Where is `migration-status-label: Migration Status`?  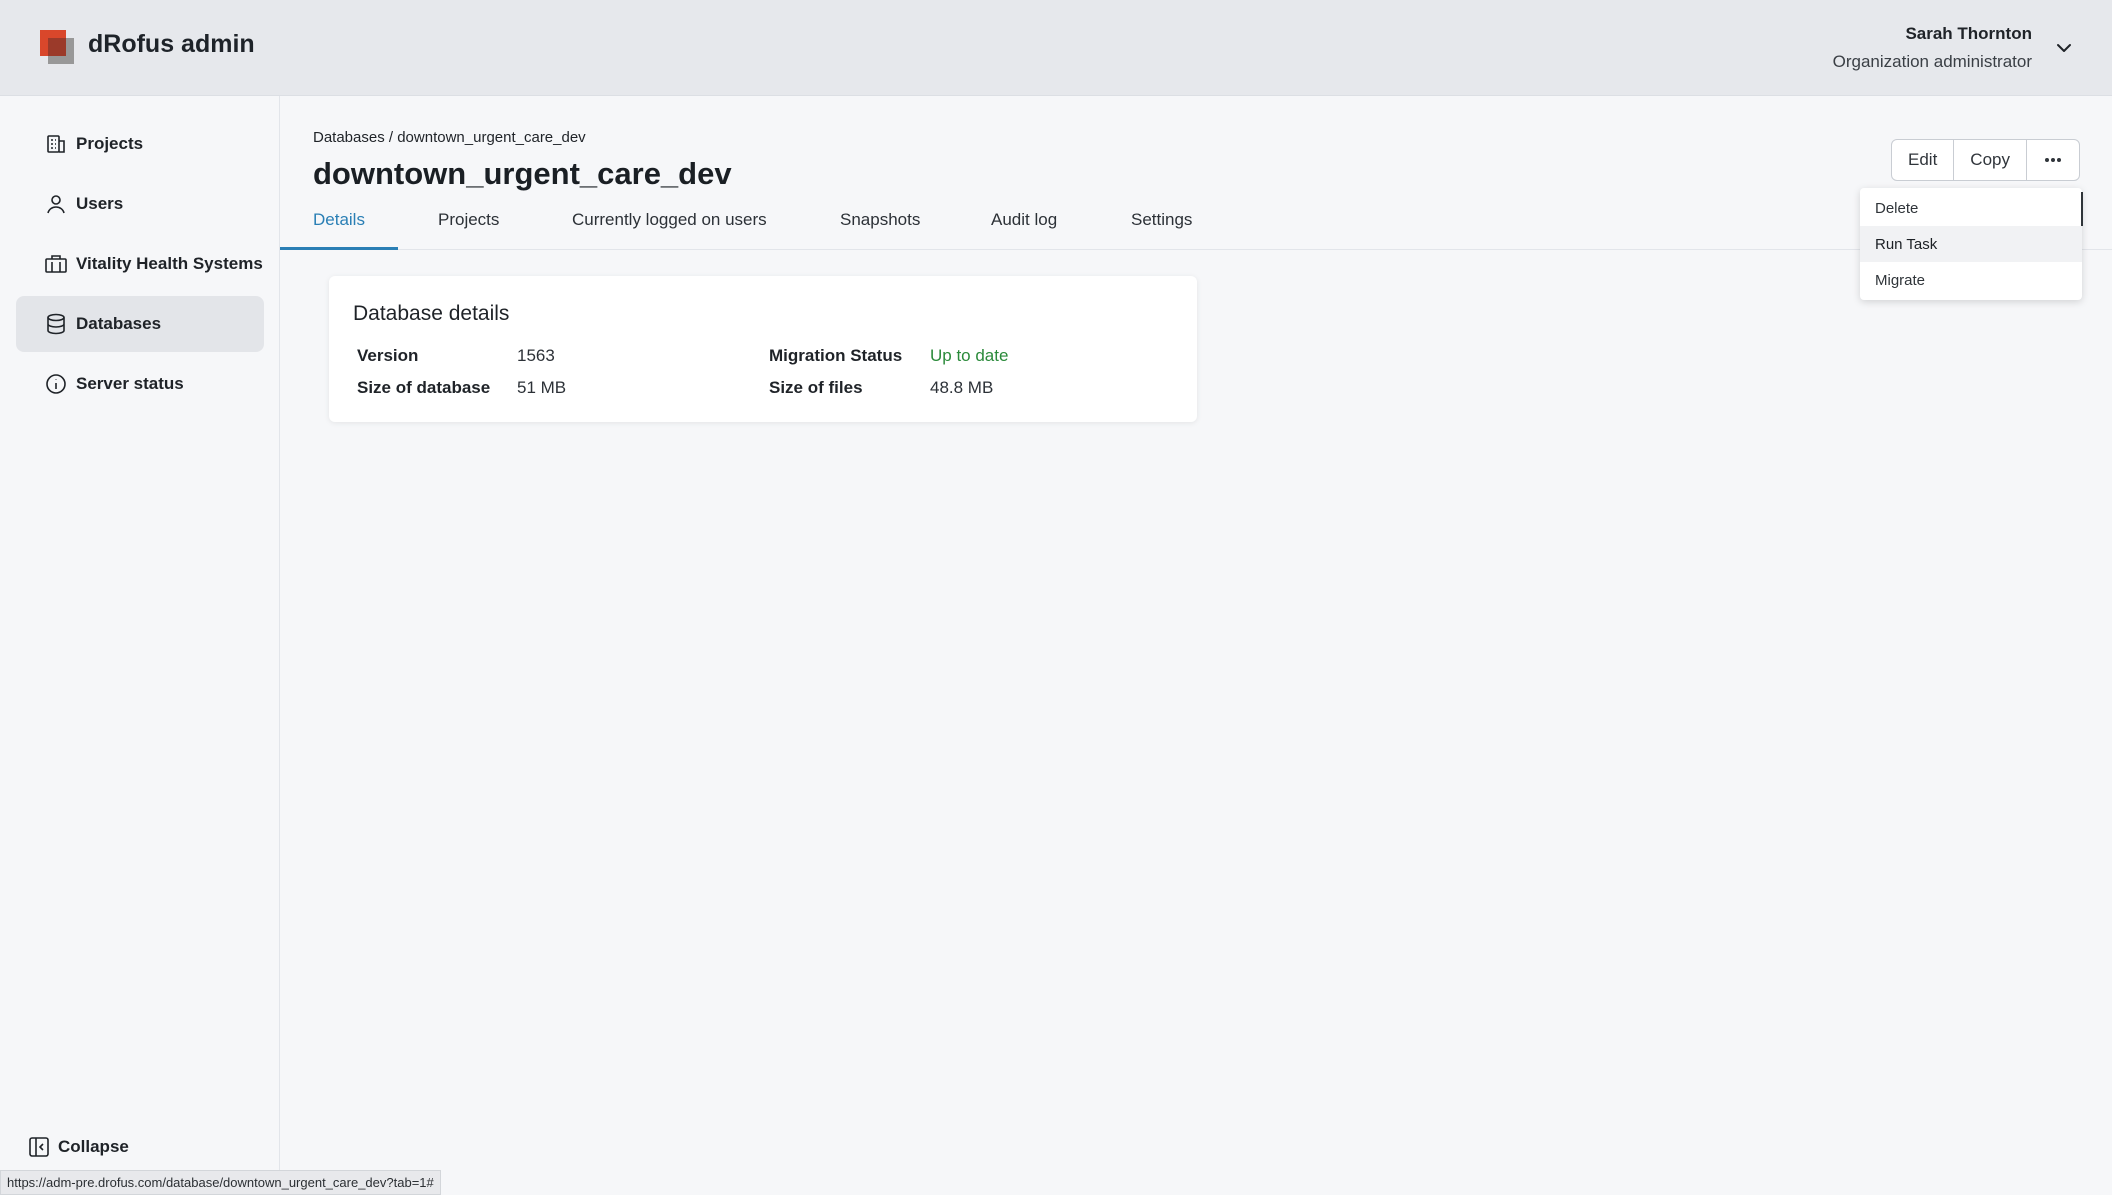 migration-status-label: Migration Status is located at coordinates (836, 355).